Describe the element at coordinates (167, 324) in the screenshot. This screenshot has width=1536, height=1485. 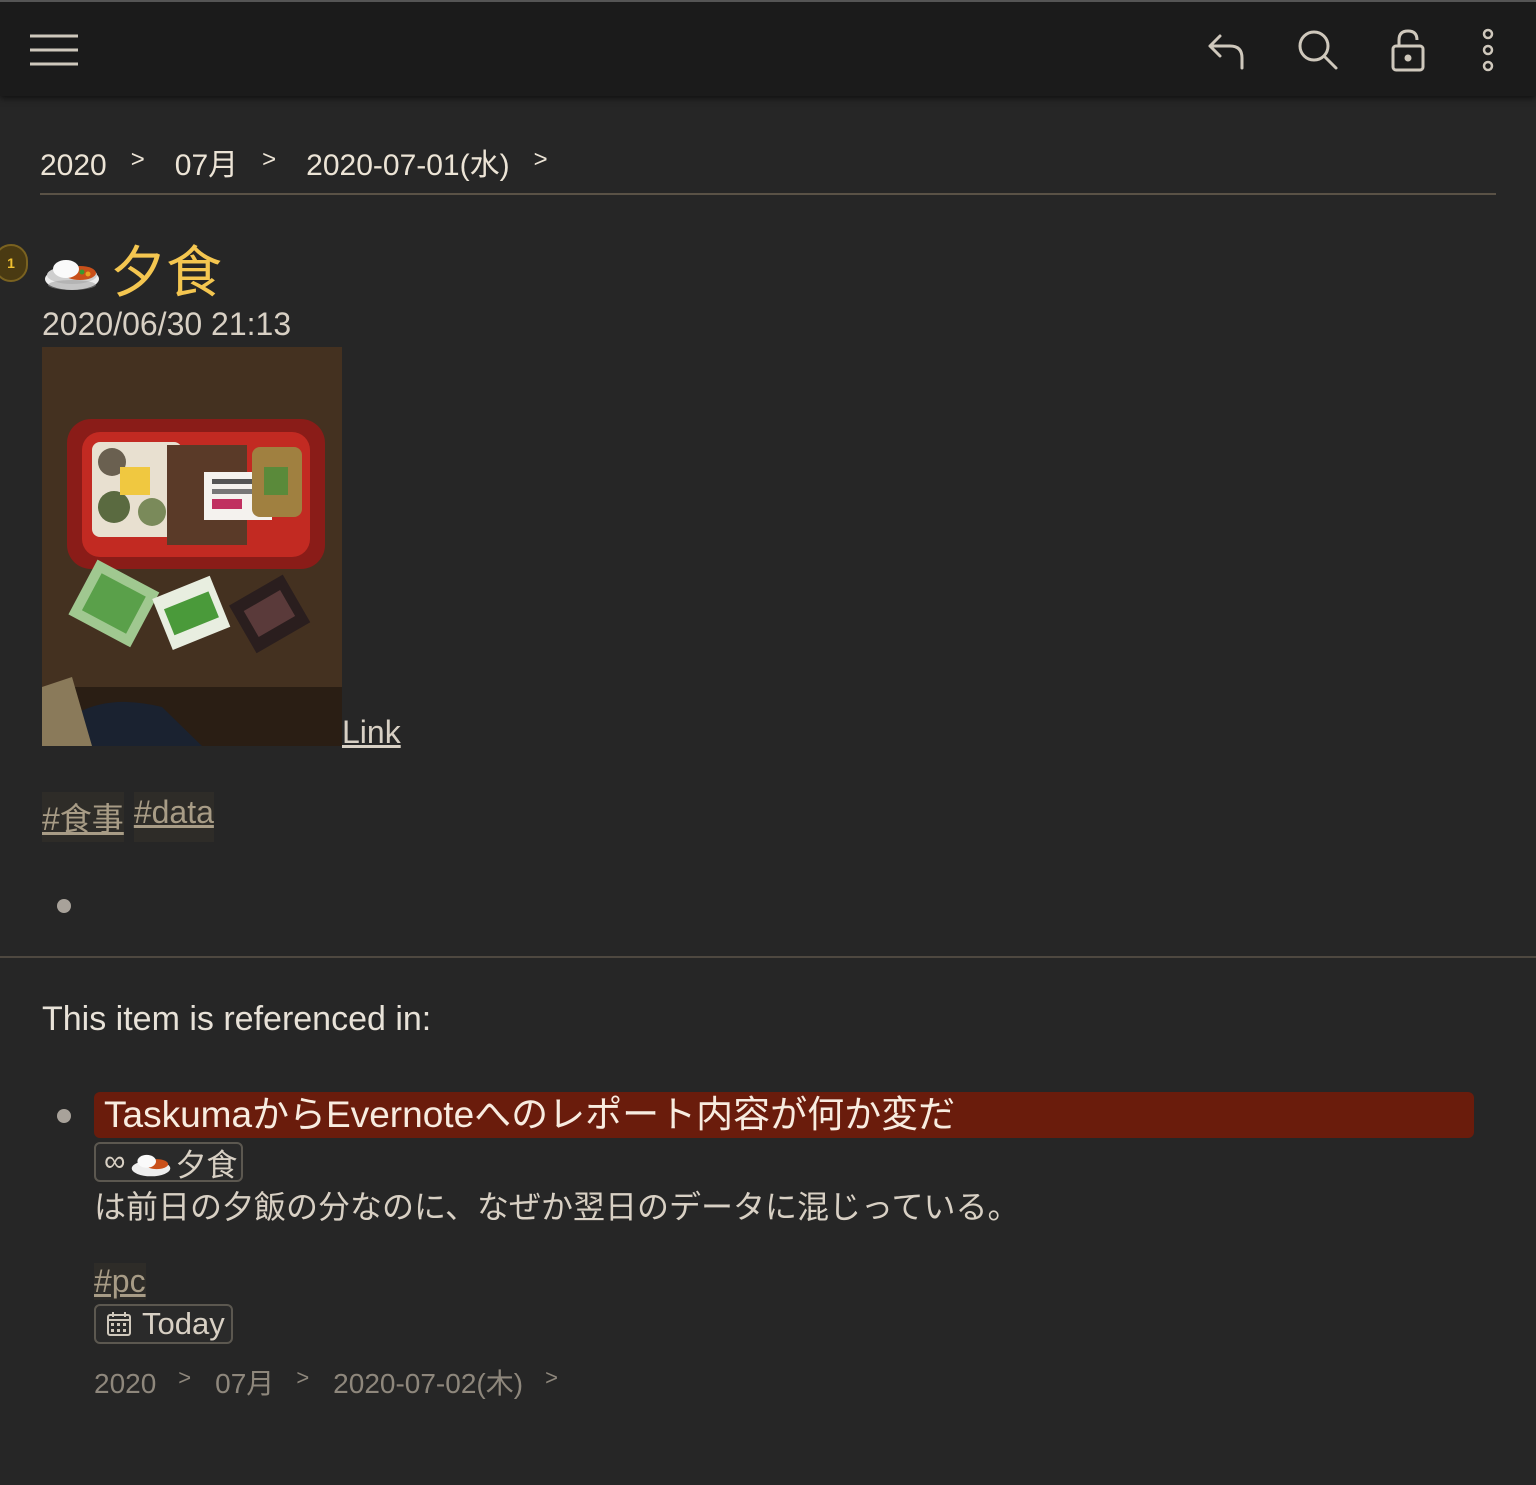
I see `timestamp: 2020/06/30 21:13` at that location.